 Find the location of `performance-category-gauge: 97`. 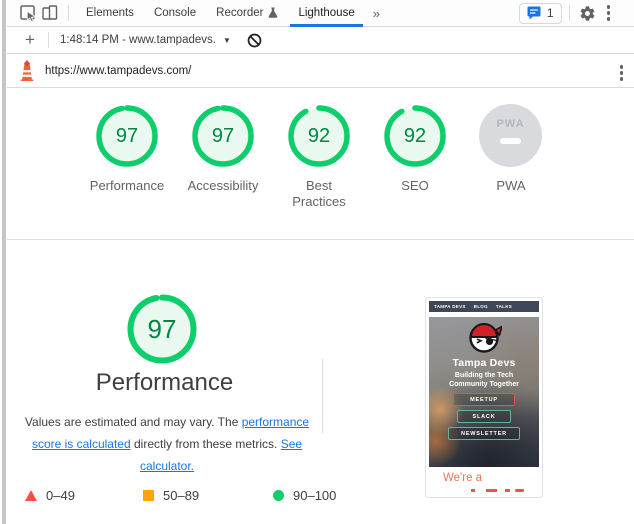

performance-category-gauge: 97 is located at coordinates (162, 329).